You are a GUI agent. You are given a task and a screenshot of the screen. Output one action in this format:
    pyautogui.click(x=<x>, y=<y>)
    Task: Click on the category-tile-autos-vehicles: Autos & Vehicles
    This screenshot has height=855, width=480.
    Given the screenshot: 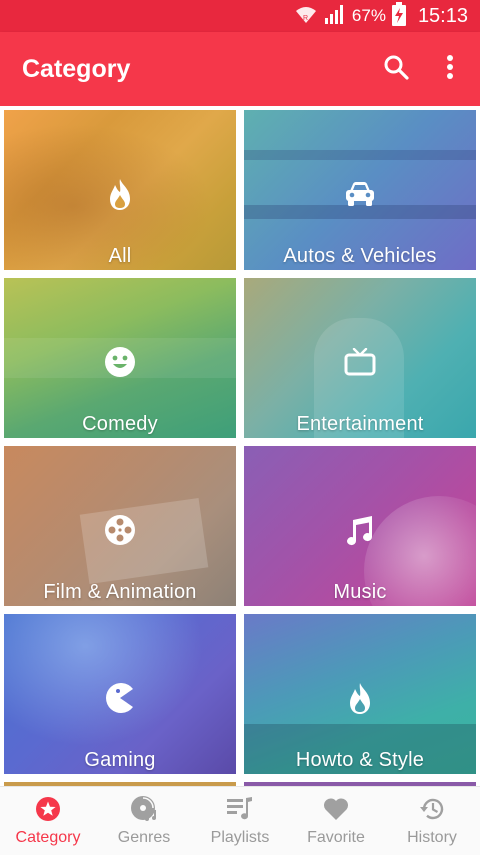 What is the action you would take?
    pyautogui.click(x=360, y=190)
    